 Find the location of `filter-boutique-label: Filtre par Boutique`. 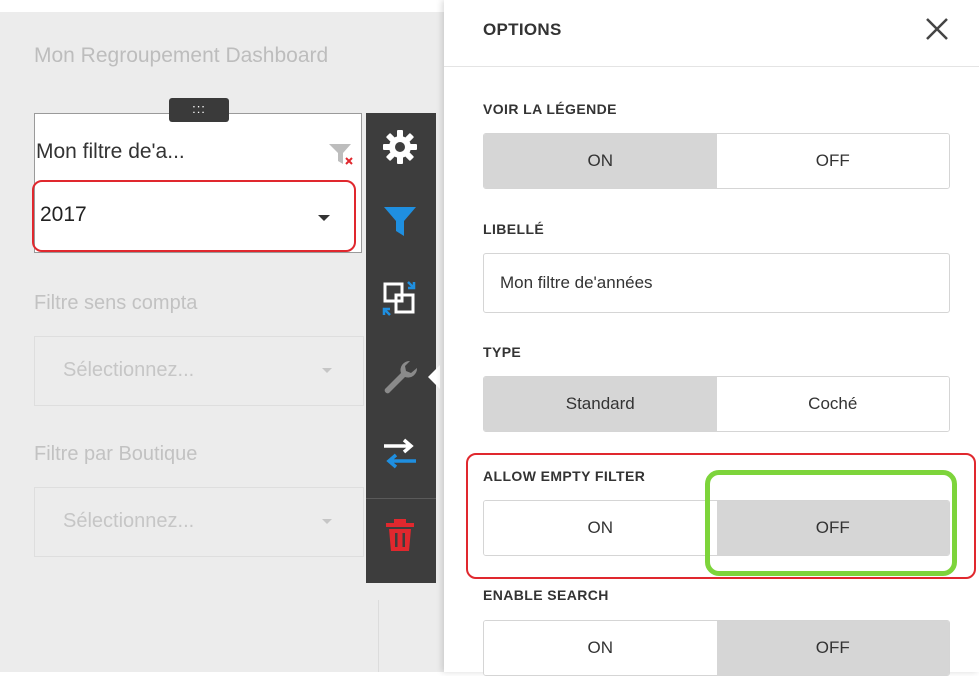

filter-boutique-label: Filtre par Boutique is located at coordinates (116, 454).